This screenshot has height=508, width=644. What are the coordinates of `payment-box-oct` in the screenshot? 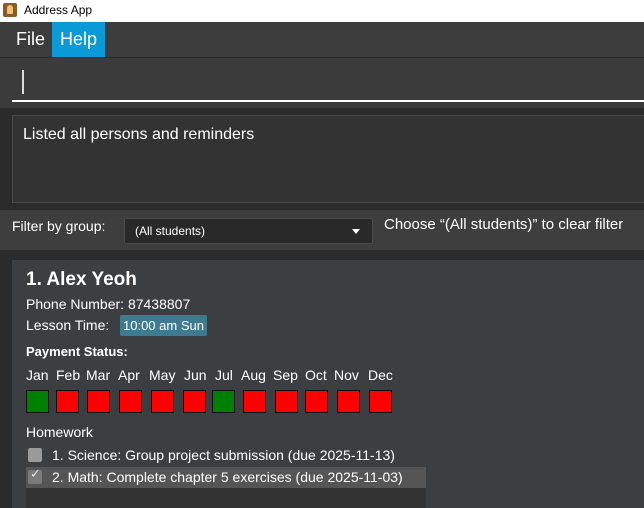 It's located at (316, 401).